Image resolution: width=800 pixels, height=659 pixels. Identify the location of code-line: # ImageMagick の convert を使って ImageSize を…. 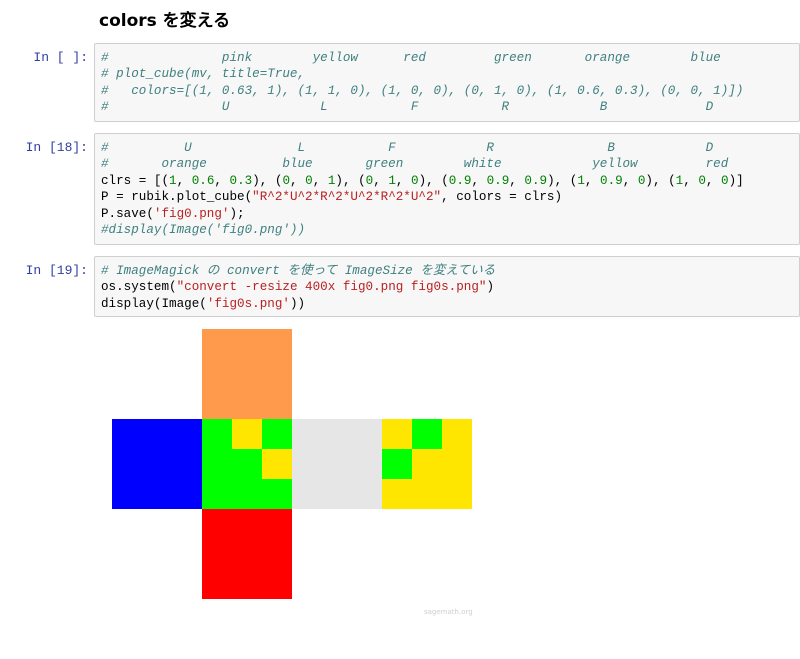
(450, 271).